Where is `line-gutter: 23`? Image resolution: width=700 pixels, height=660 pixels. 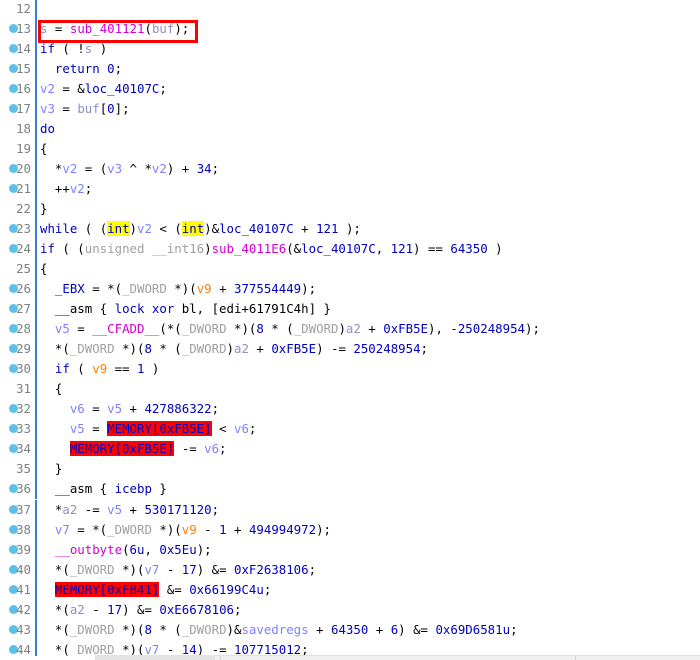 line-gutter: 23 is located at coordinates (18, 229).